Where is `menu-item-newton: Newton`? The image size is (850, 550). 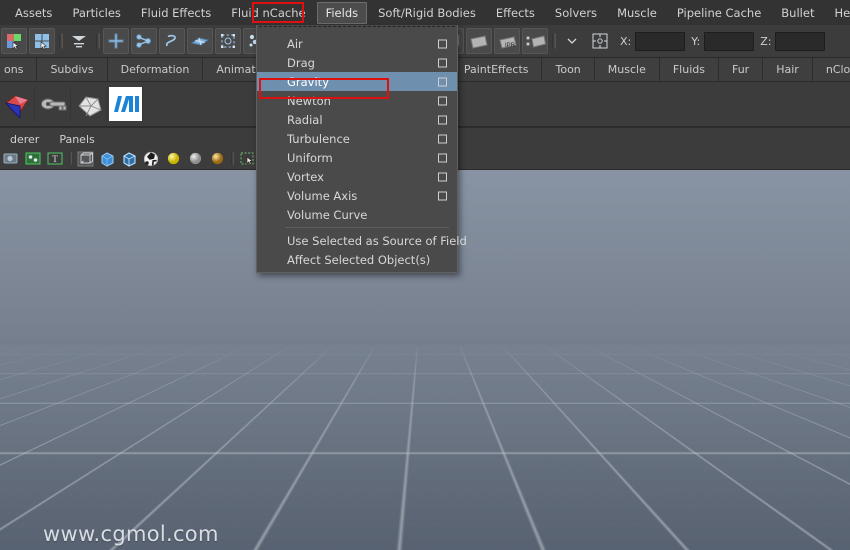
menu-item-newton: Newton is located at coordinates (357, 100).